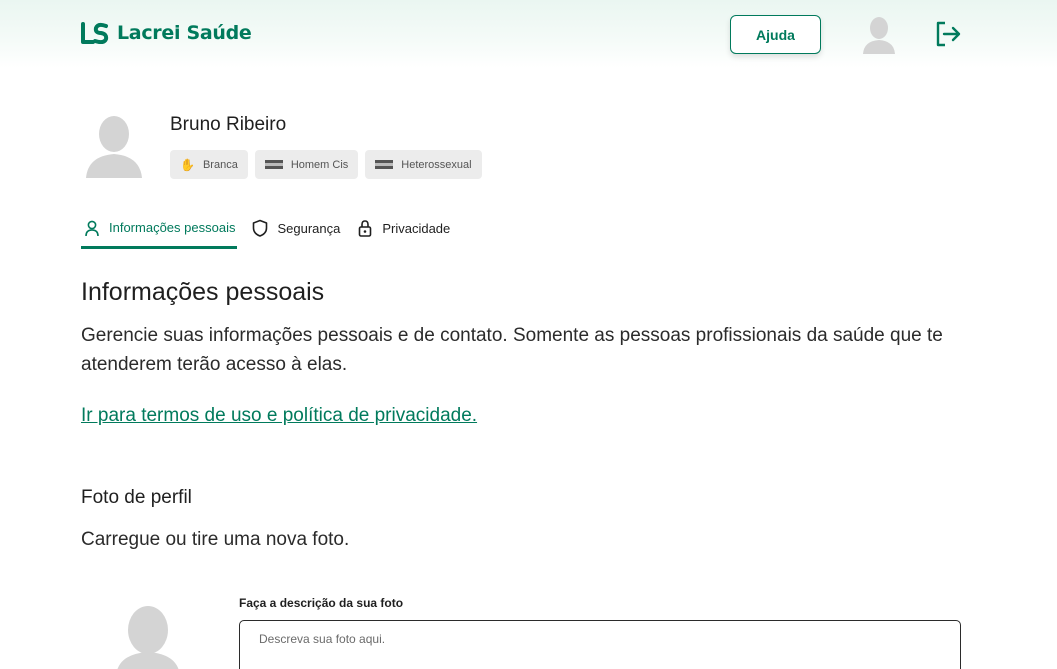 The width and height of the screenshot is (1057, 669). I want to click on photo-description-input, so click(600, 644).